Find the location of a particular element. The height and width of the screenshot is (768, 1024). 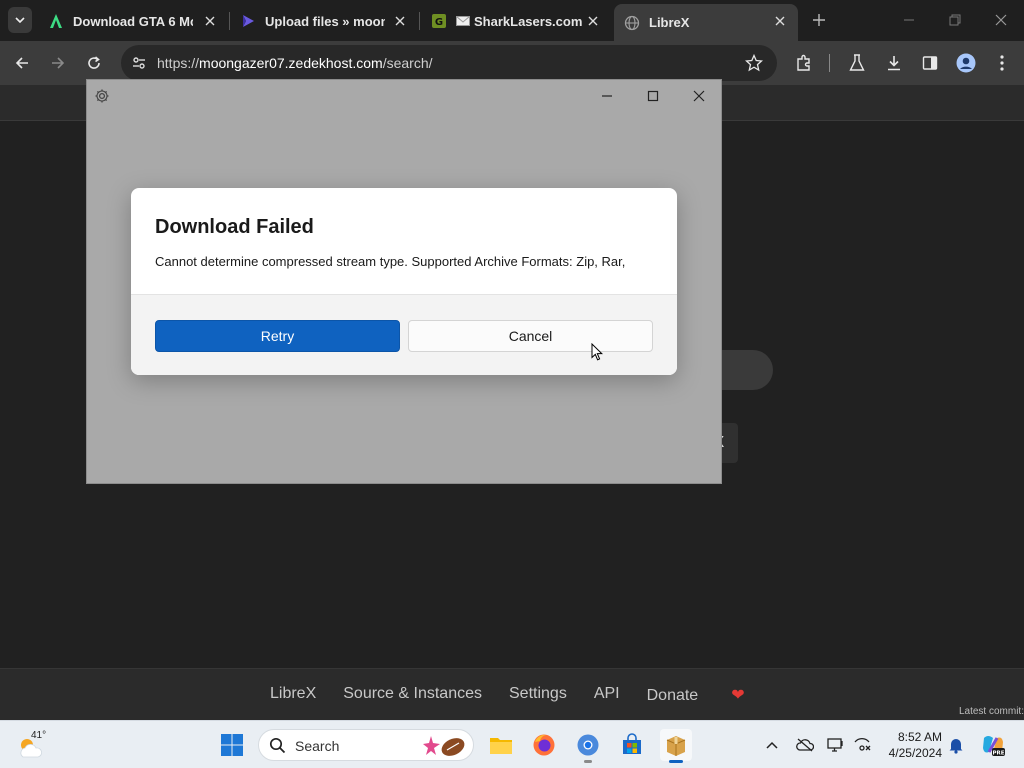

minimize-icon is located at coordinates (607, 96).